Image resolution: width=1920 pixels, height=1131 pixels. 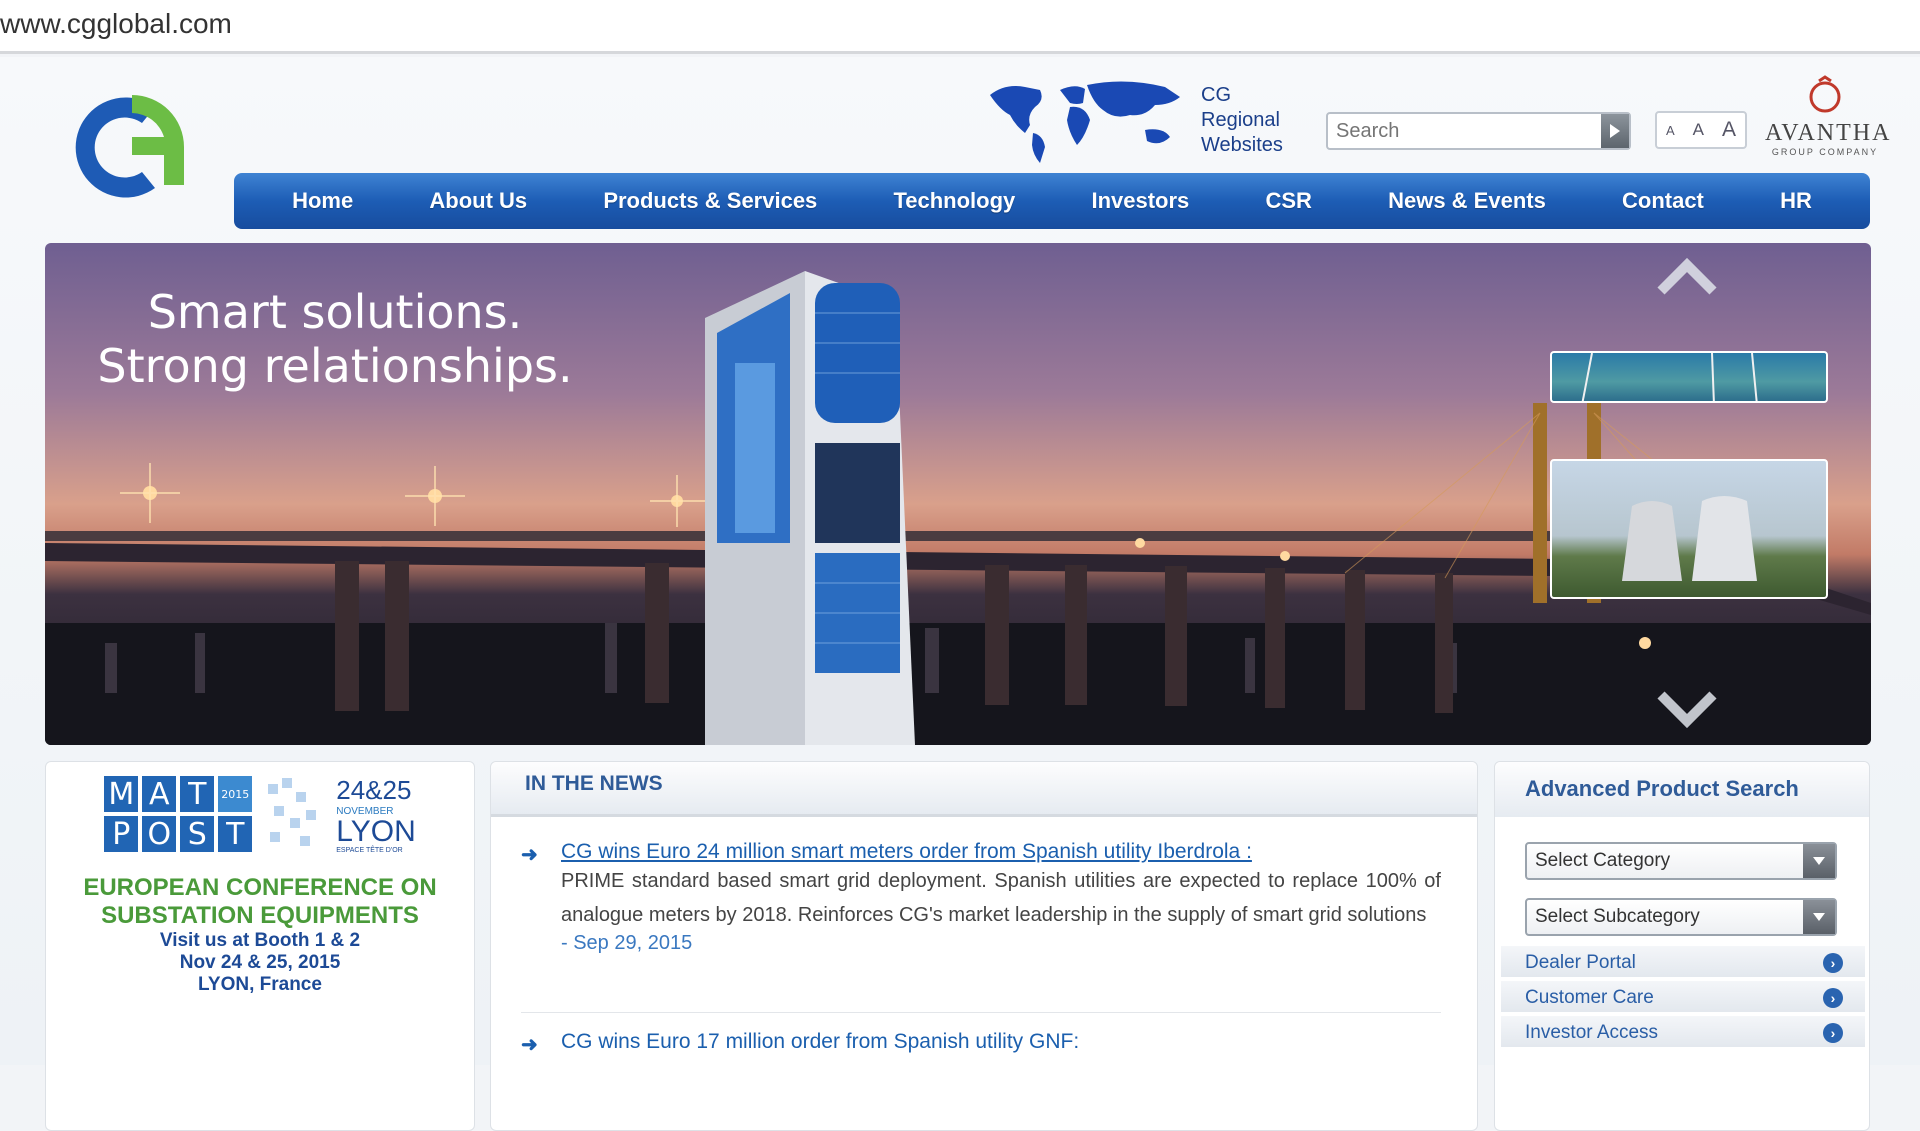 I want to click on nav-investors: Investors, so click(x=1140, y=201).